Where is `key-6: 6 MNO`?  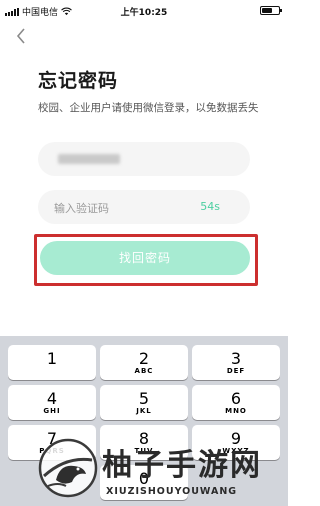
key-6: 6 MNO is located at coordinates (236, 402).